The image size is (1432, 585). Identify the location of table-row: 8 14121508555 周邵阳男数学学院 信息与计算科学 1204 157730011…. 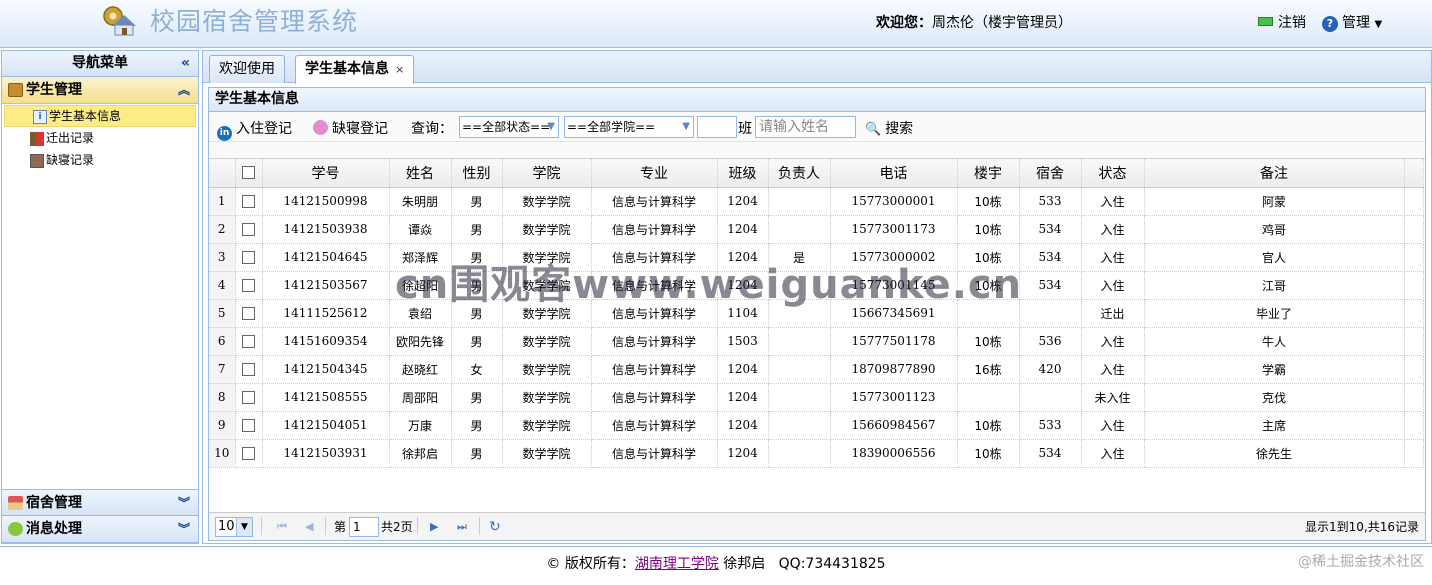
(816, 397).